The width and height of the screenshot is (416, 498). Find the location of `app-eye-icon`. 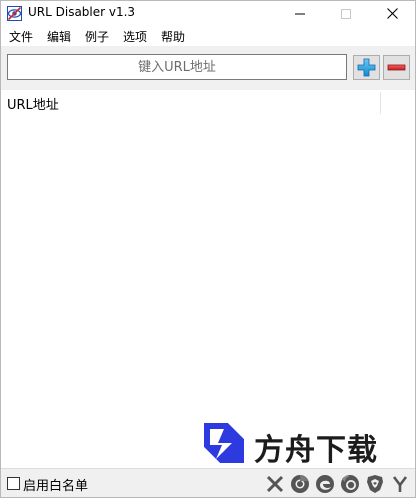

app-eye-icon is located at coordinates (14, 13).